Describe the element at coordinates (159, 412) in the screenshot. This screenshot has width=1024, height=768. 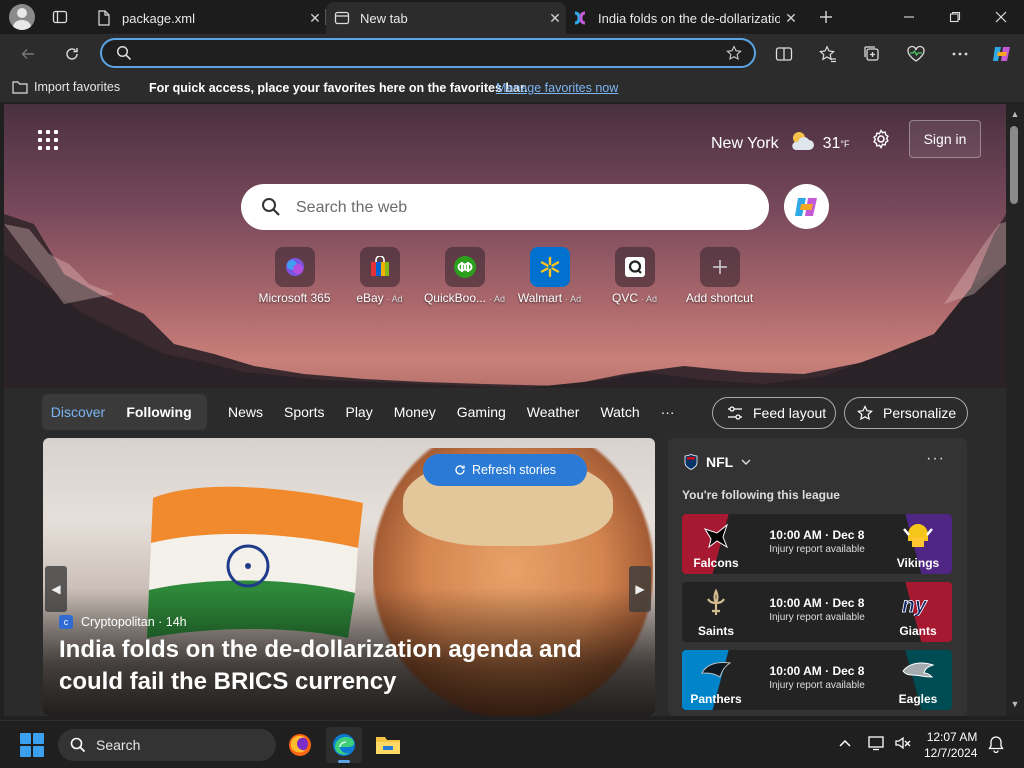
I see `tab-following: Following` at that location.